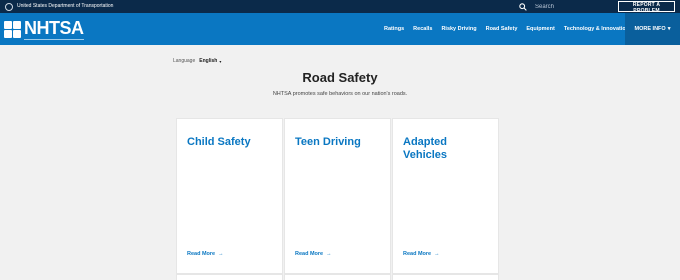 This screenshot has width=680, height=280. What do you see at coordinates (9, 6) in the screenshot?
I see `dot-seal-icon` at bounding box center [9, 6].